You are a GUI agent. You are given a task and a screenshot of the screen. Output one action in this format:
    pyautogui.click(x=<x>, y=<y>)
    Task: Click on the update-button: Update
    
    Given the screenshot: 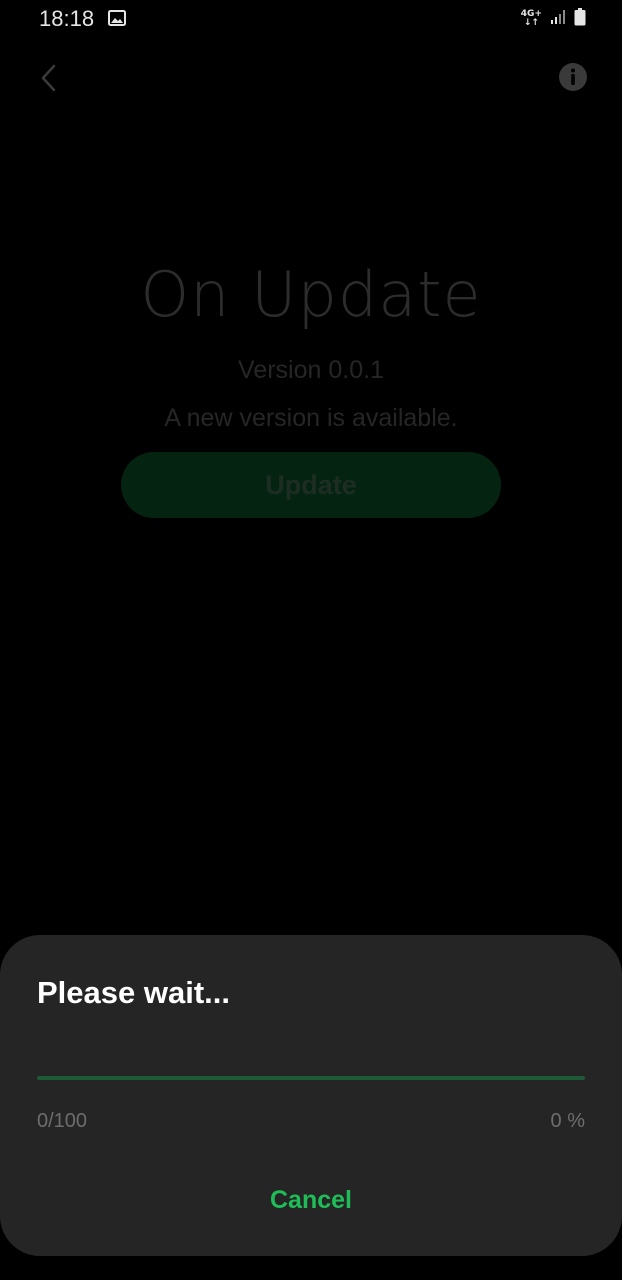 What is the action you would take?
    pyautogui.click(x=311, y=485)
    